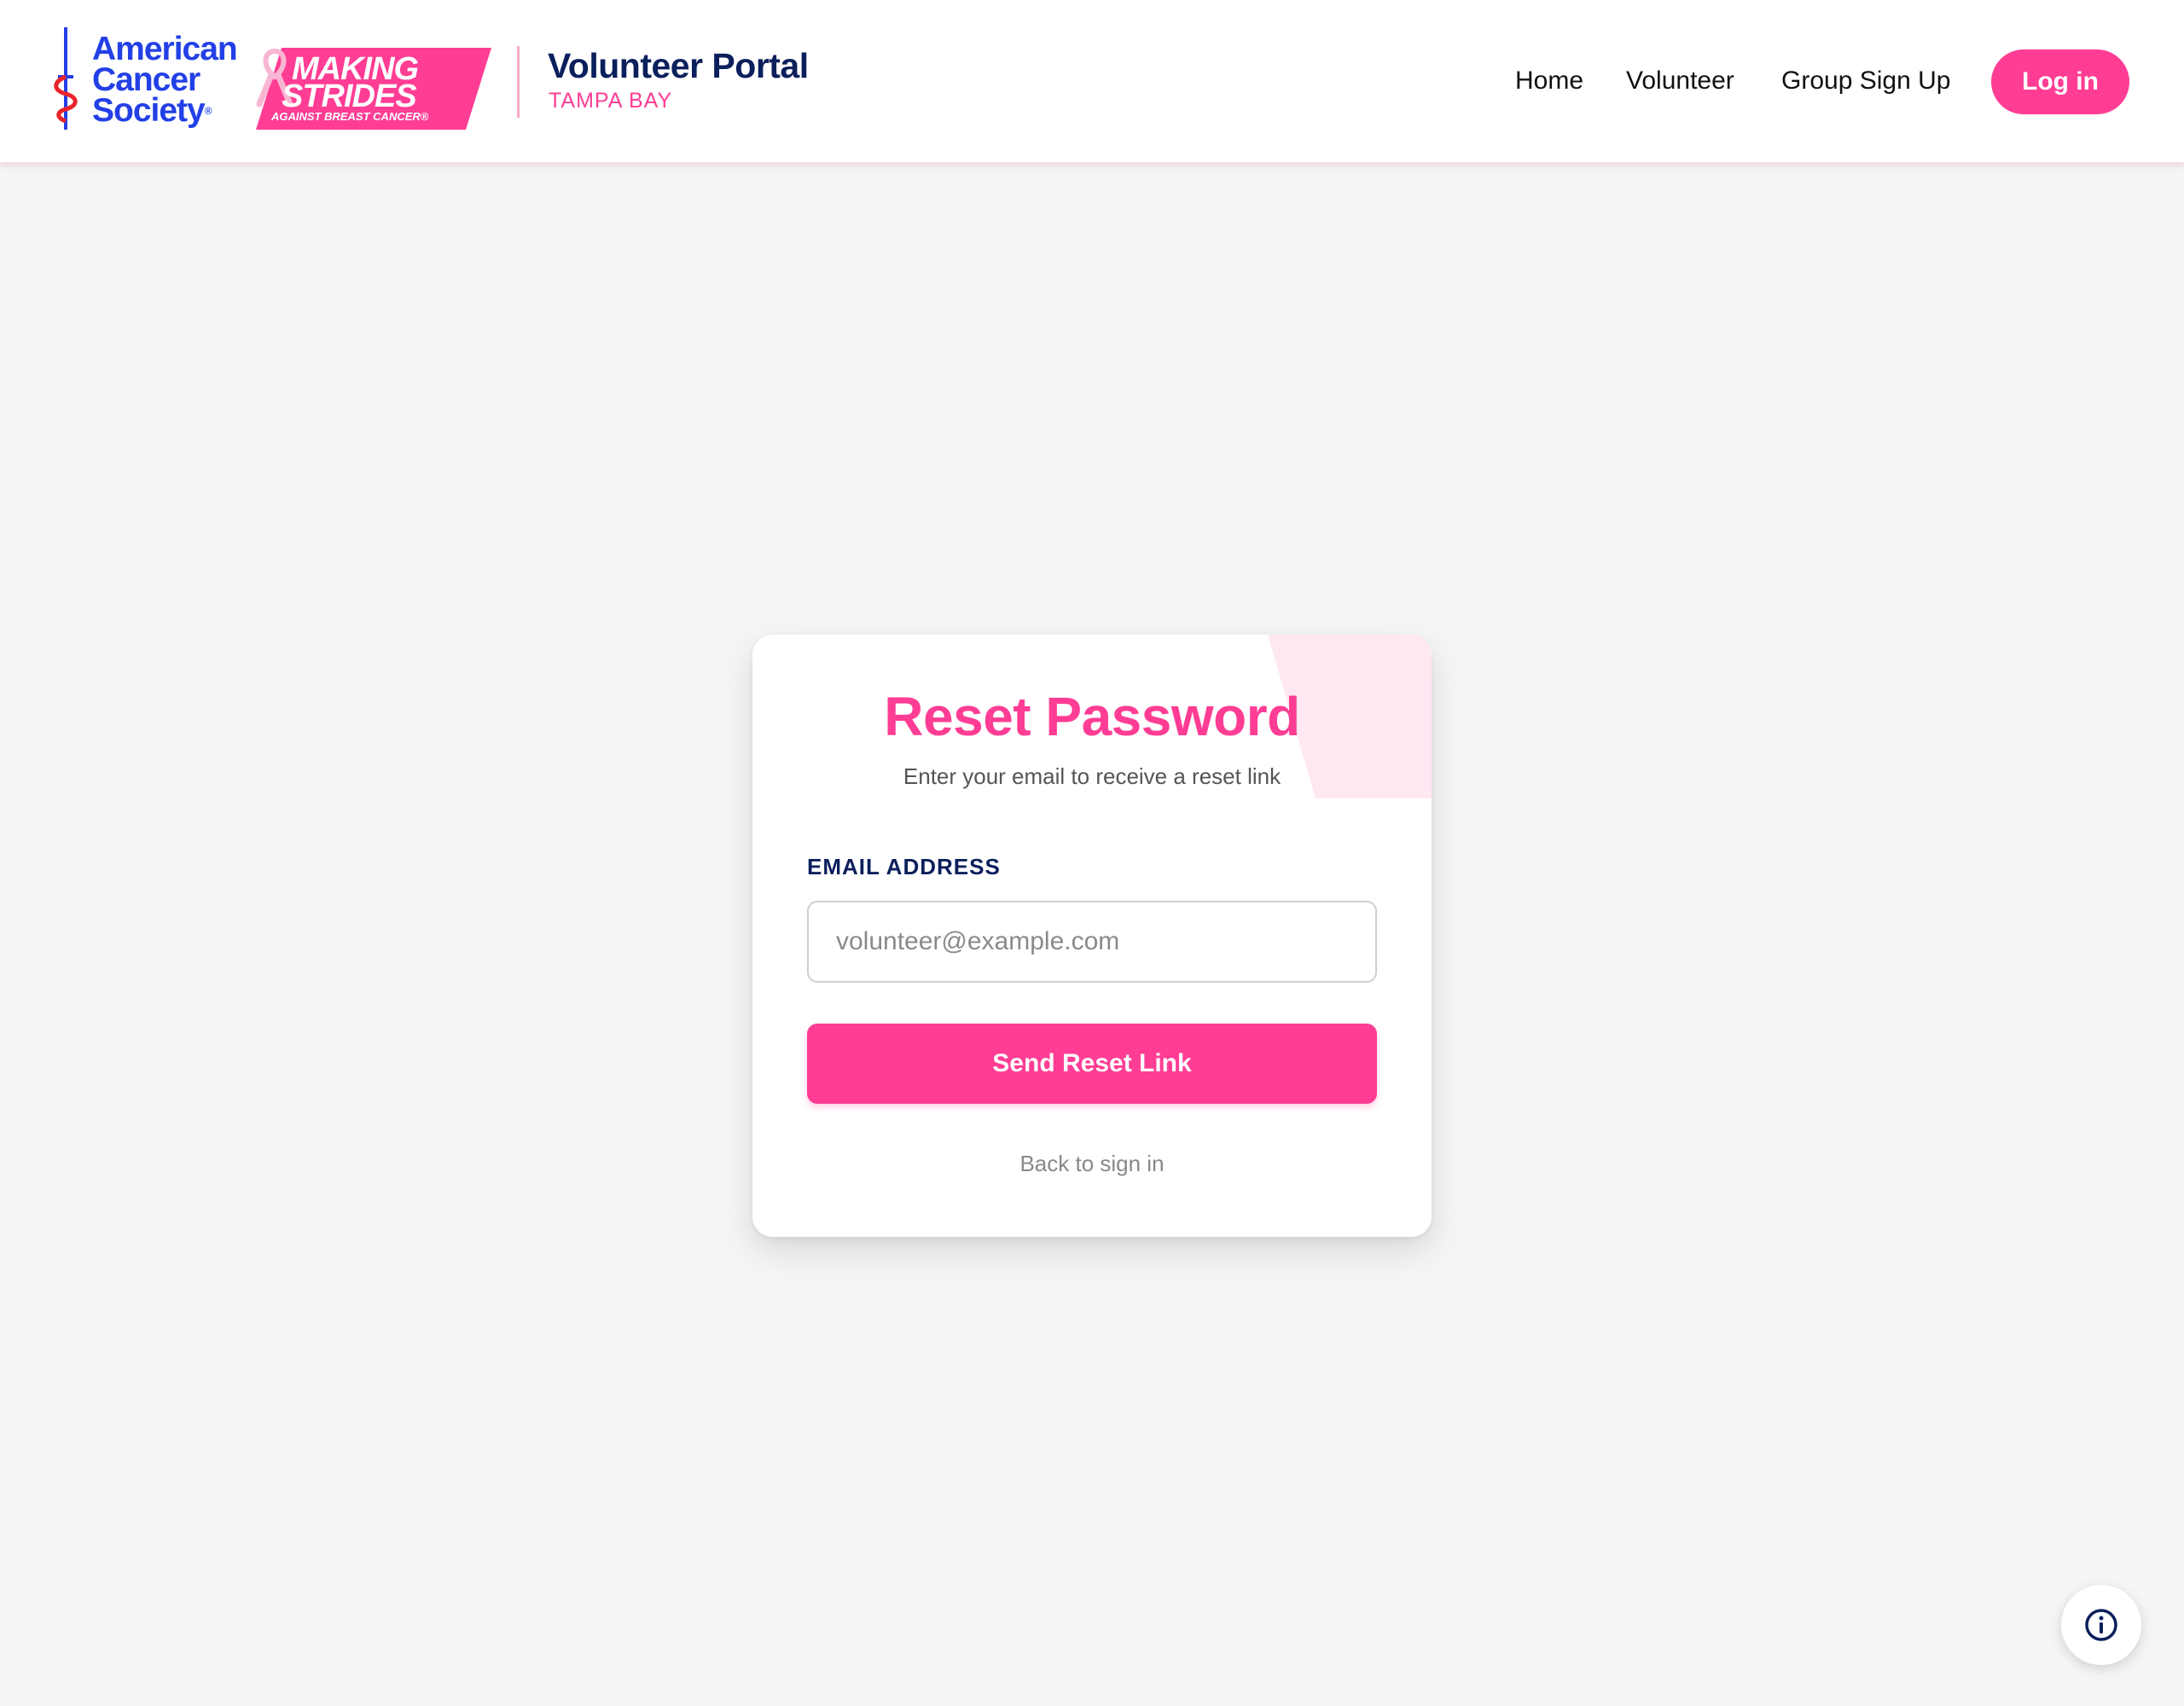 The image size is (2184, 1706). I want to click on making-strides-tagline: AGAINST BREAST CANCER®, so click(350, 117).